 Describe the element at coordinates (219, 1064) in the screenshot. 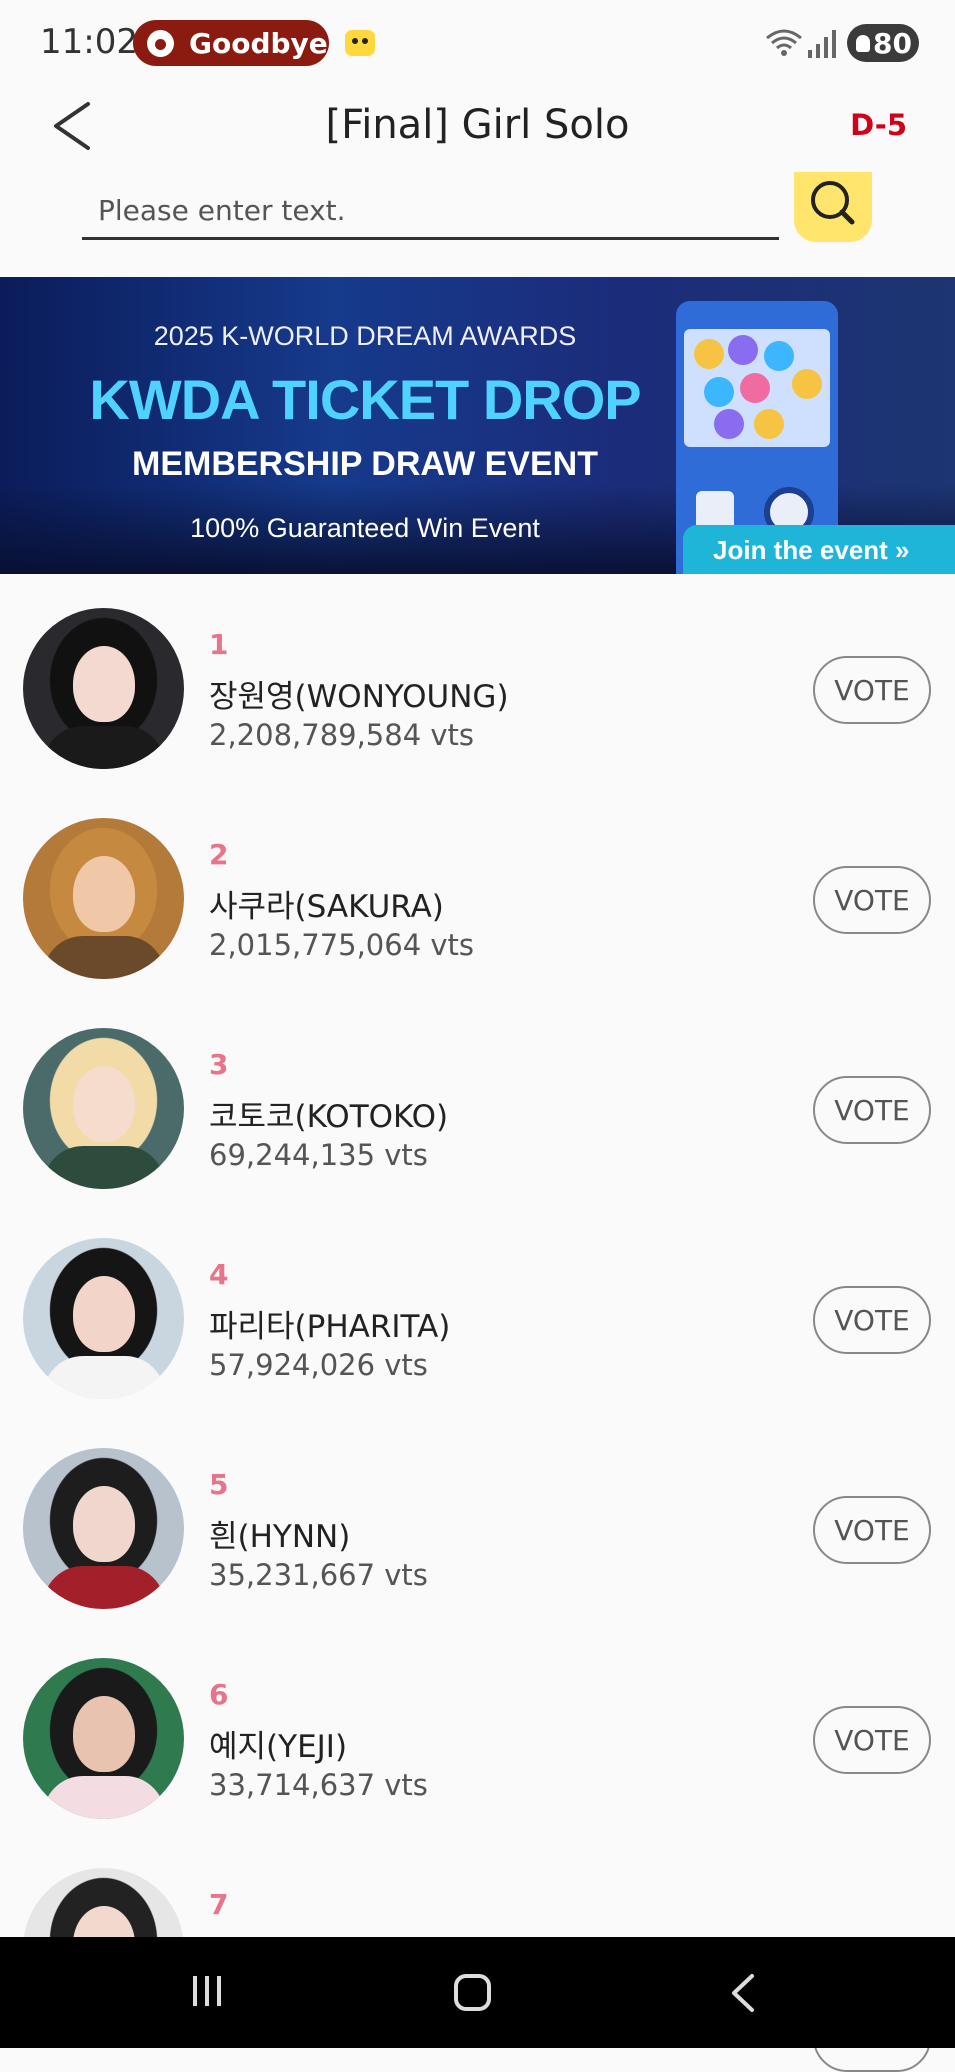

I see `candidate-rank: 3` at that location.